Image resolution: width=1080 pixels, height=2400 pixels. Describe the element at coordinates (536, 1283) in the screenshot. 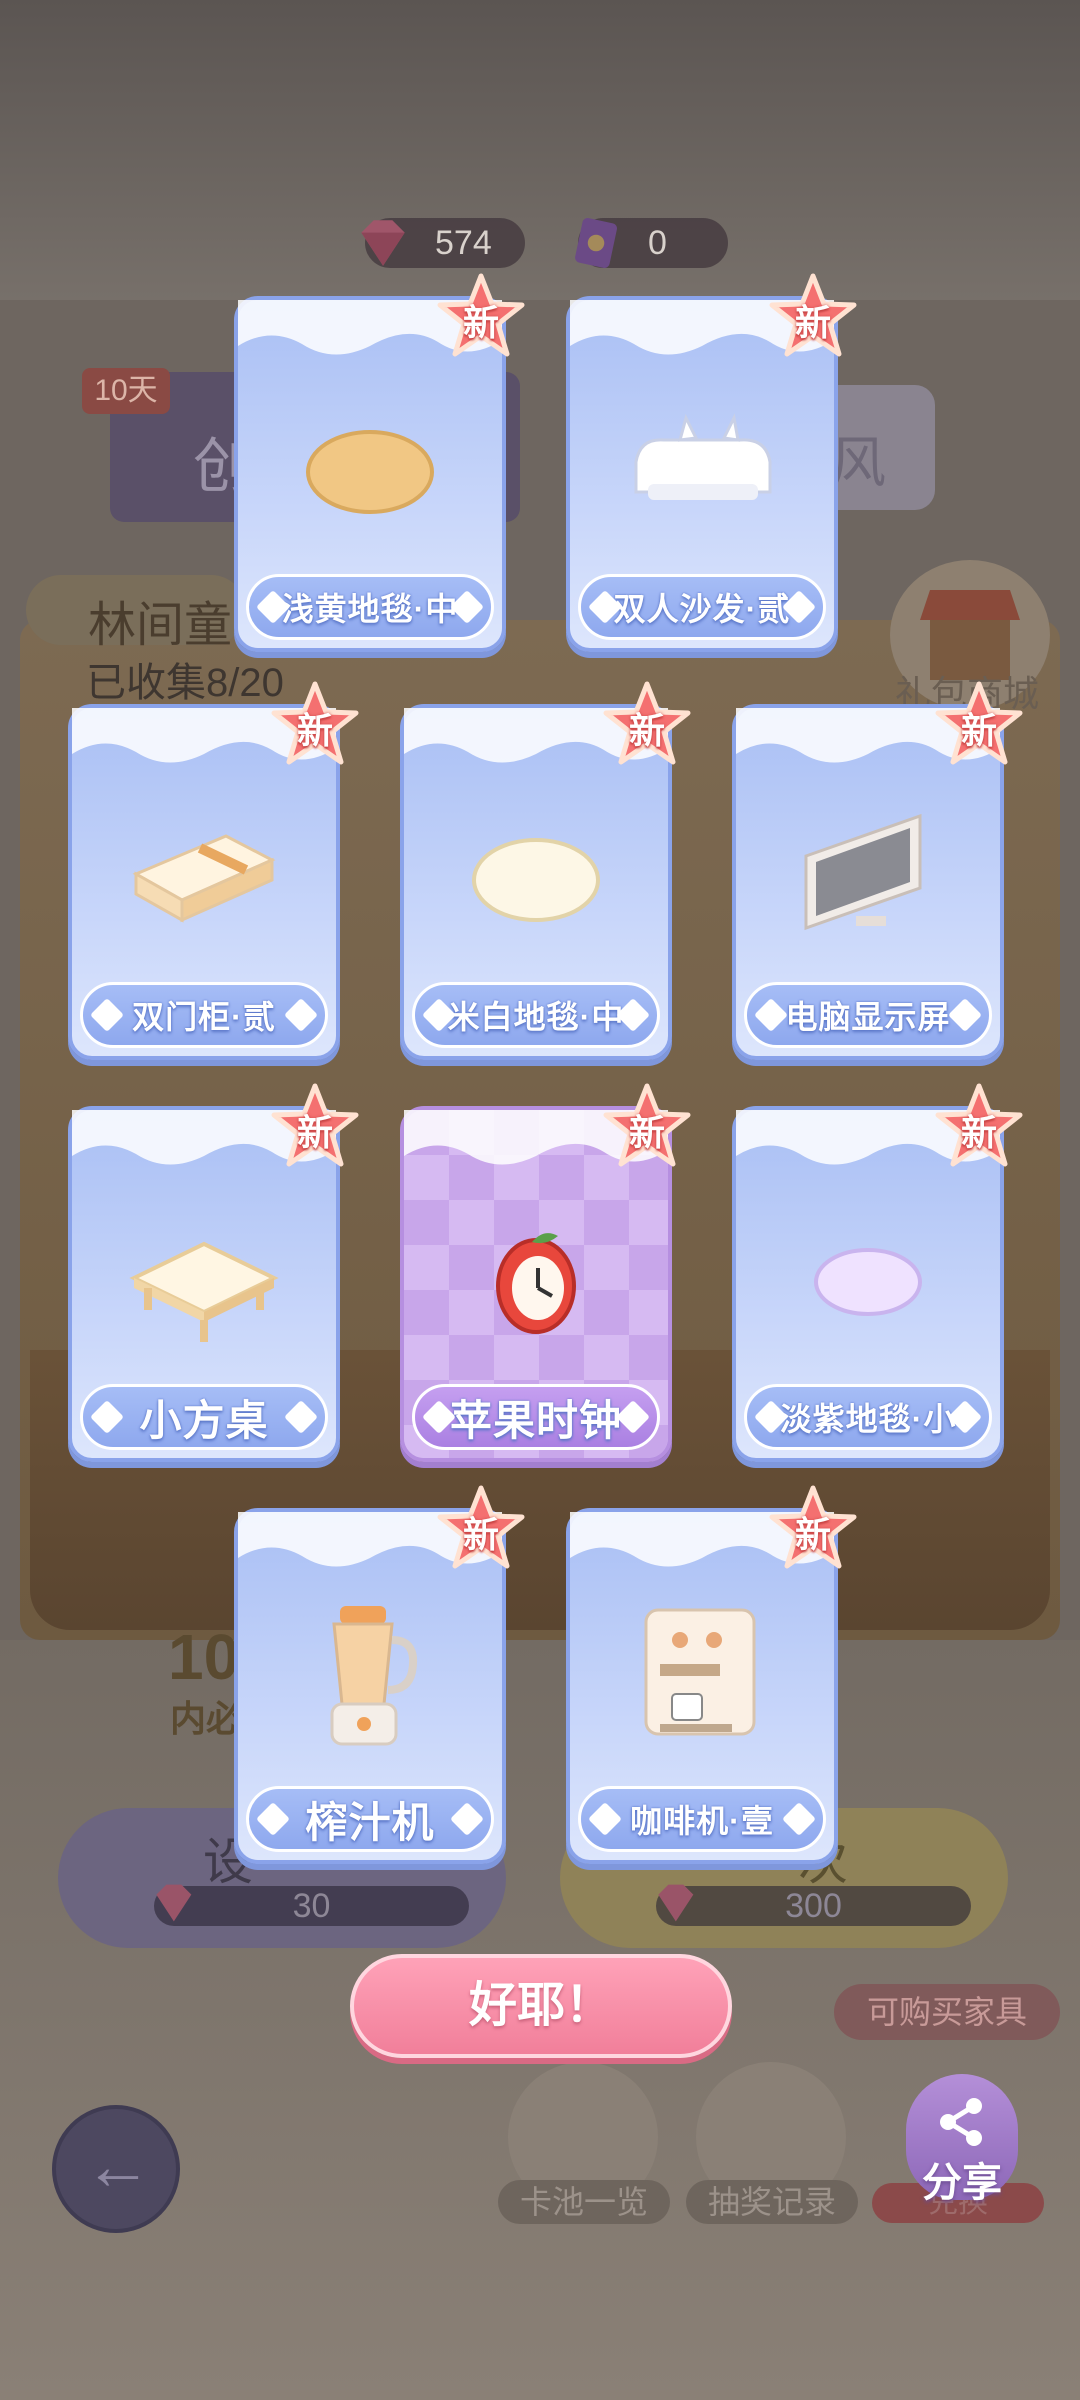

I see `apple-clock-icon` at that location.